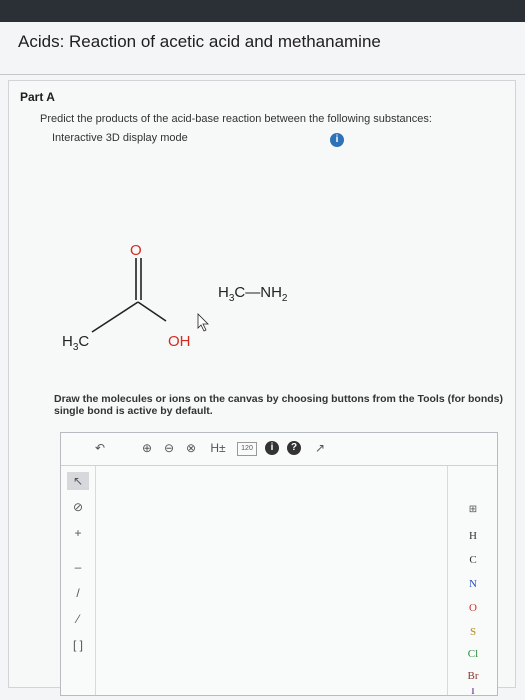 The height and width of the screenshot is (700, 525). What do you see at coordinates (78, 533) in the screenshot?
I see `positive-charge-tool: +` at bounding box center [78, 533].